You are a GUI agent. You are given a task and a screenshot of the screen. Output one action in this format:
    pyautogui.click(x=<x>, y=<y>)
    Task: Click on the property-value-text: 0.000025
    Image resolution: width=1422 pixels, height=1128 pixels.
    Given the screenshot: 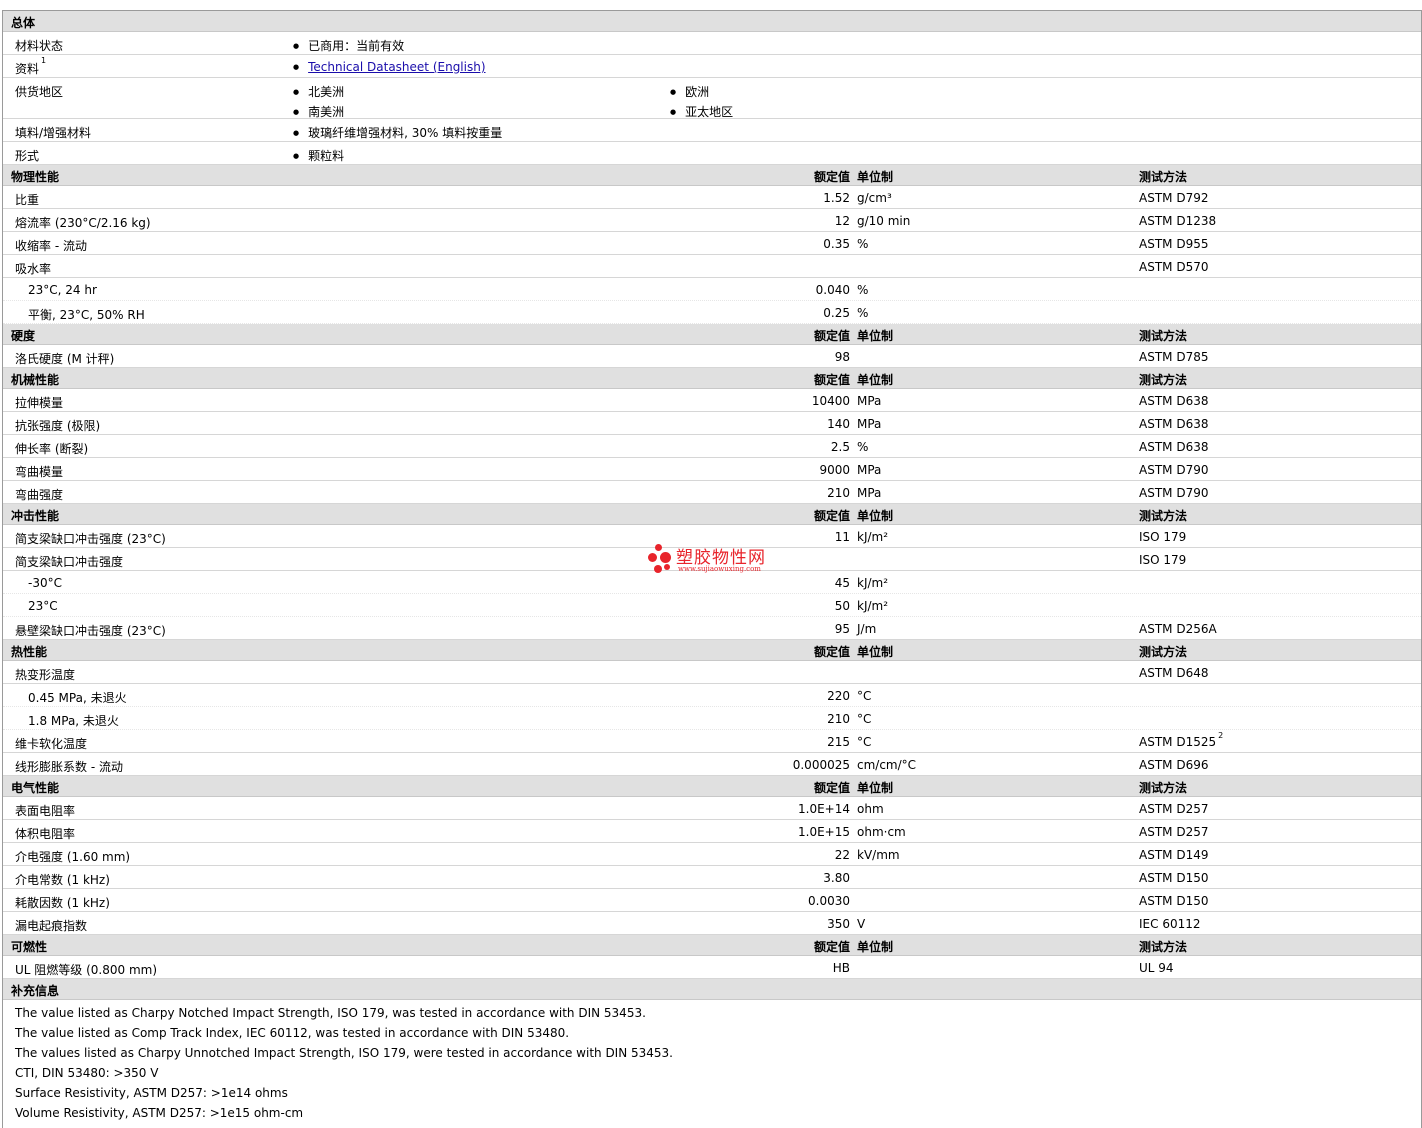 What is the action you would take?
    pyautogui.click(x=821, y=765)
    